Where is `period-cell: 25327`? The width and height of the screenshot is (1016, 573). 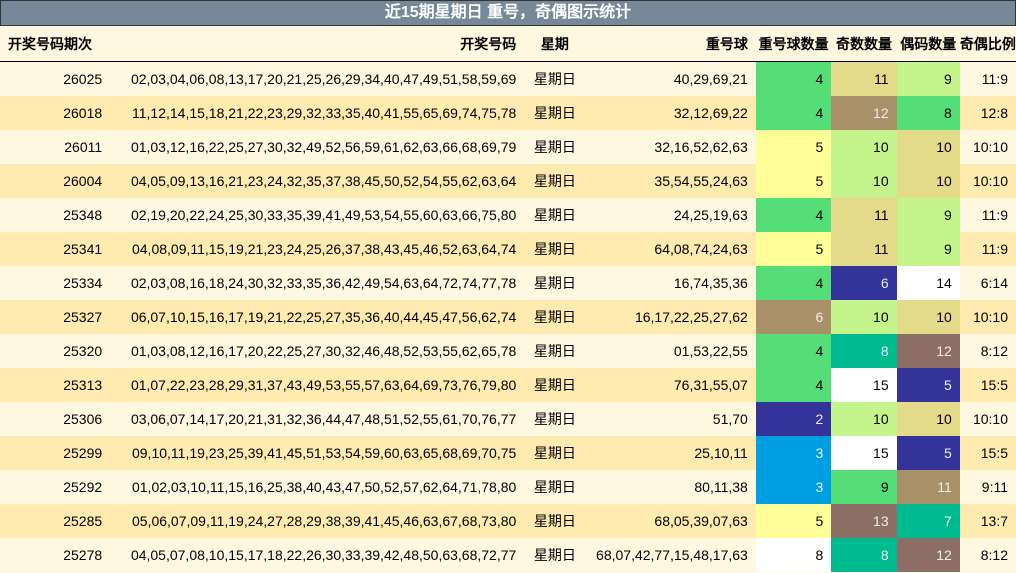 period-cell: 25327 is located at coordinates (55, 317).